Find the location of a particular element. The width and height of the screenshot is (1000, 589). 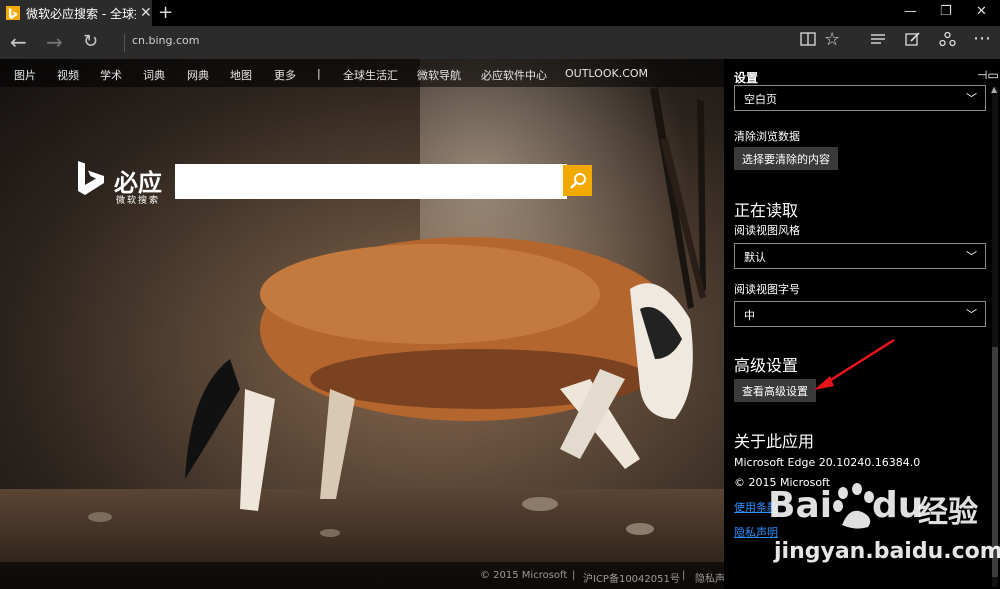

nav-link-more: 更多 is located at coordinates (285, 75).